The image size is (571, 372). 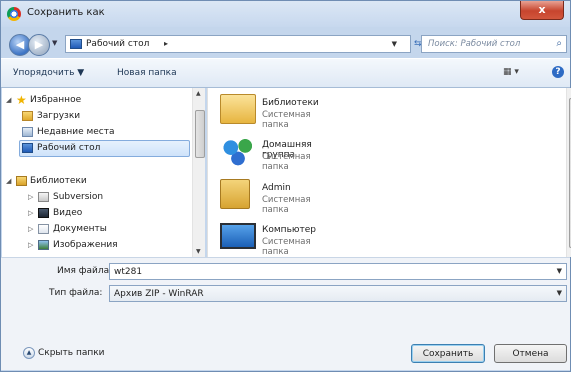 What do you see at coordinates (542, 10) in the screenshot?
I see `close-button: x` at bounding box center [542, 10].